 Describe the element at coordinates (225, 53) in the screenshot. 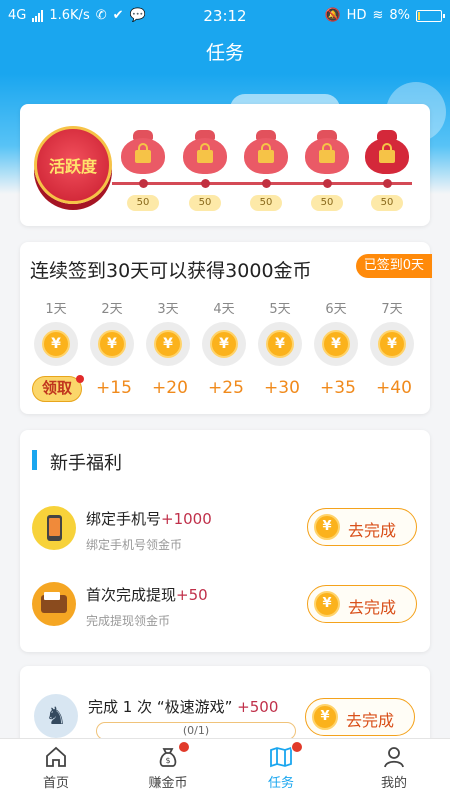

I see `page-title: 任务` at that location.